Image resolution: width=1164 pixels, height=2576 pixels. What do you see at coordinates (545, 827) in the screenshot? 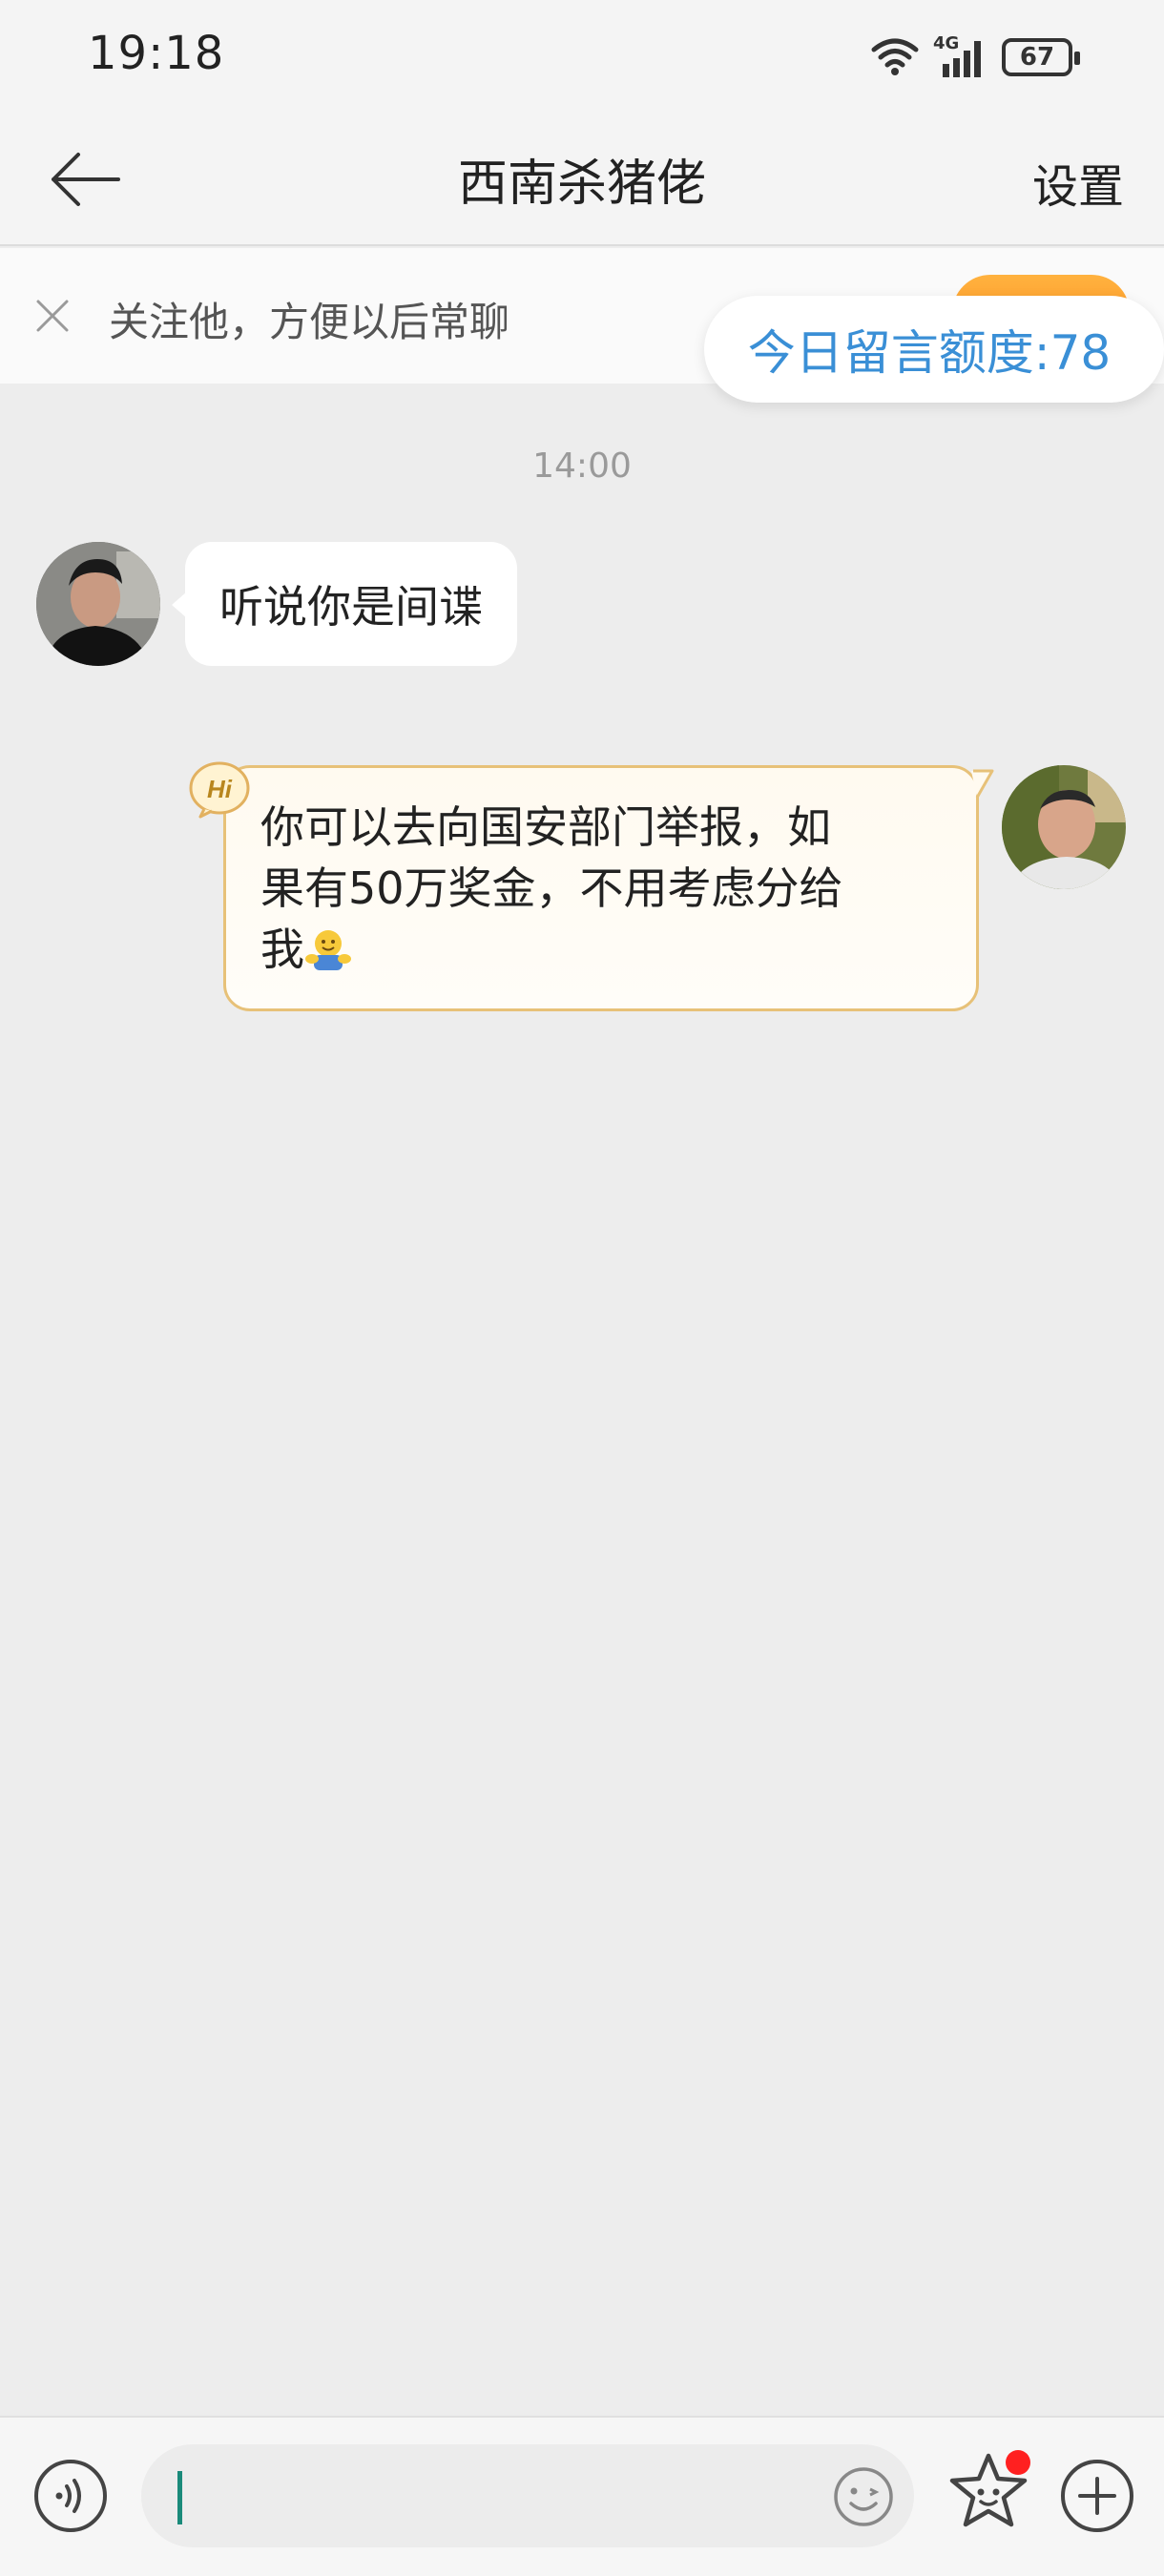
I see `outgoing-message-line: 你可以去向国安部门举报，如` at bounding box center [545, 827].